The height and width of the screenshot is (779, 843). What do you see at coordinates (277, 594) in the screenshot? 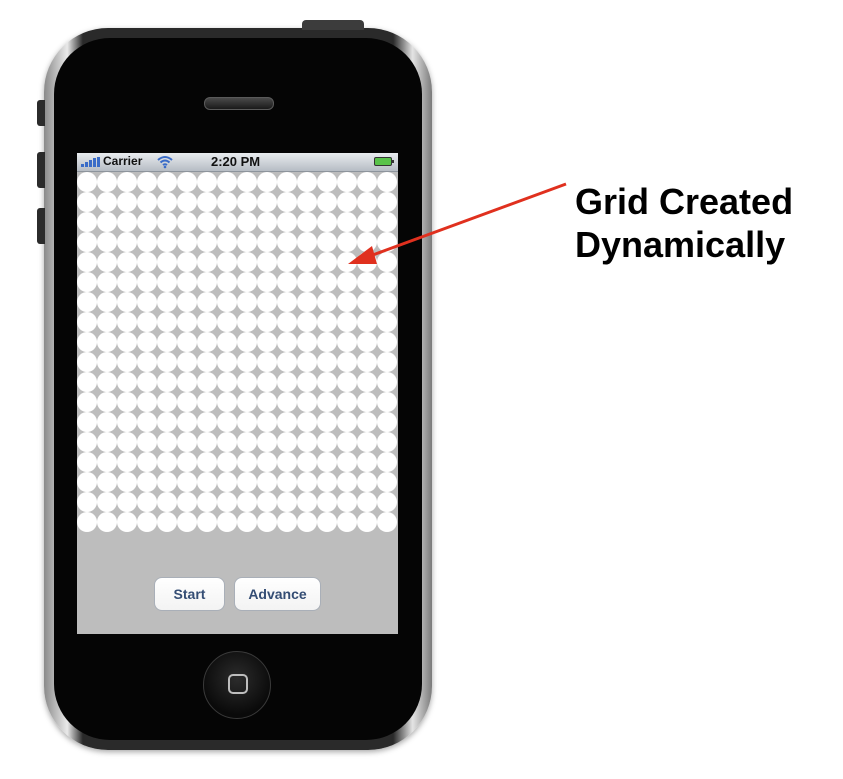
I see `advance-button: Advance` at bounding box center [277, 594].